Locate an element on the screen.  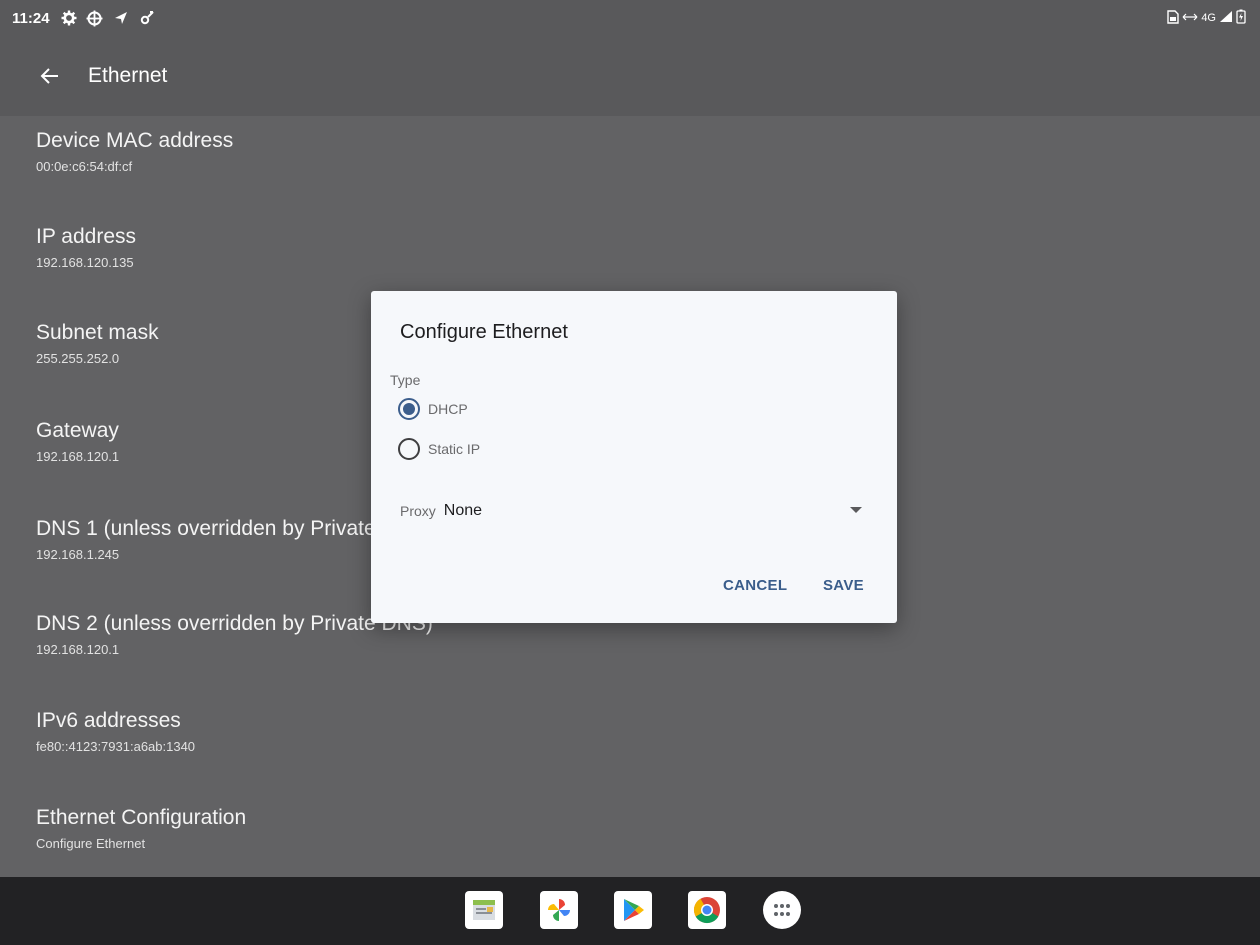
page-title: Ethernet is located at coordinates (128, 75).